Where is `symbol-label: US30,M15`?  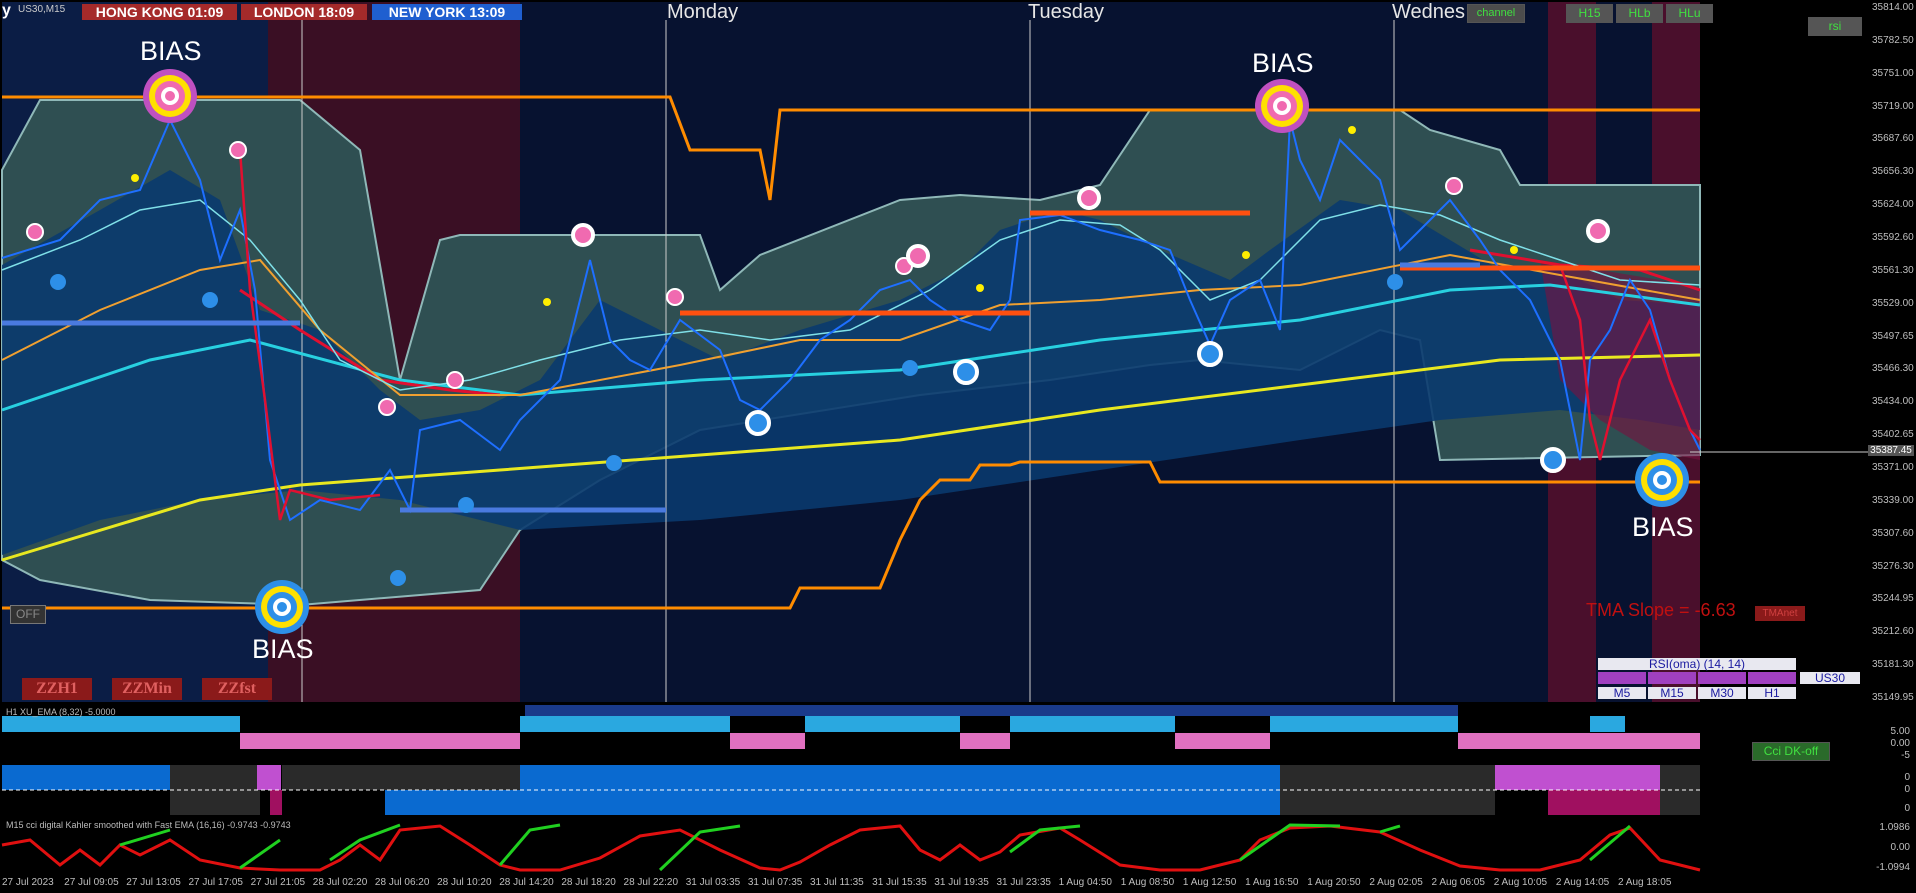 symbol-label: US30,M15 is located at coordinates (42, 9).